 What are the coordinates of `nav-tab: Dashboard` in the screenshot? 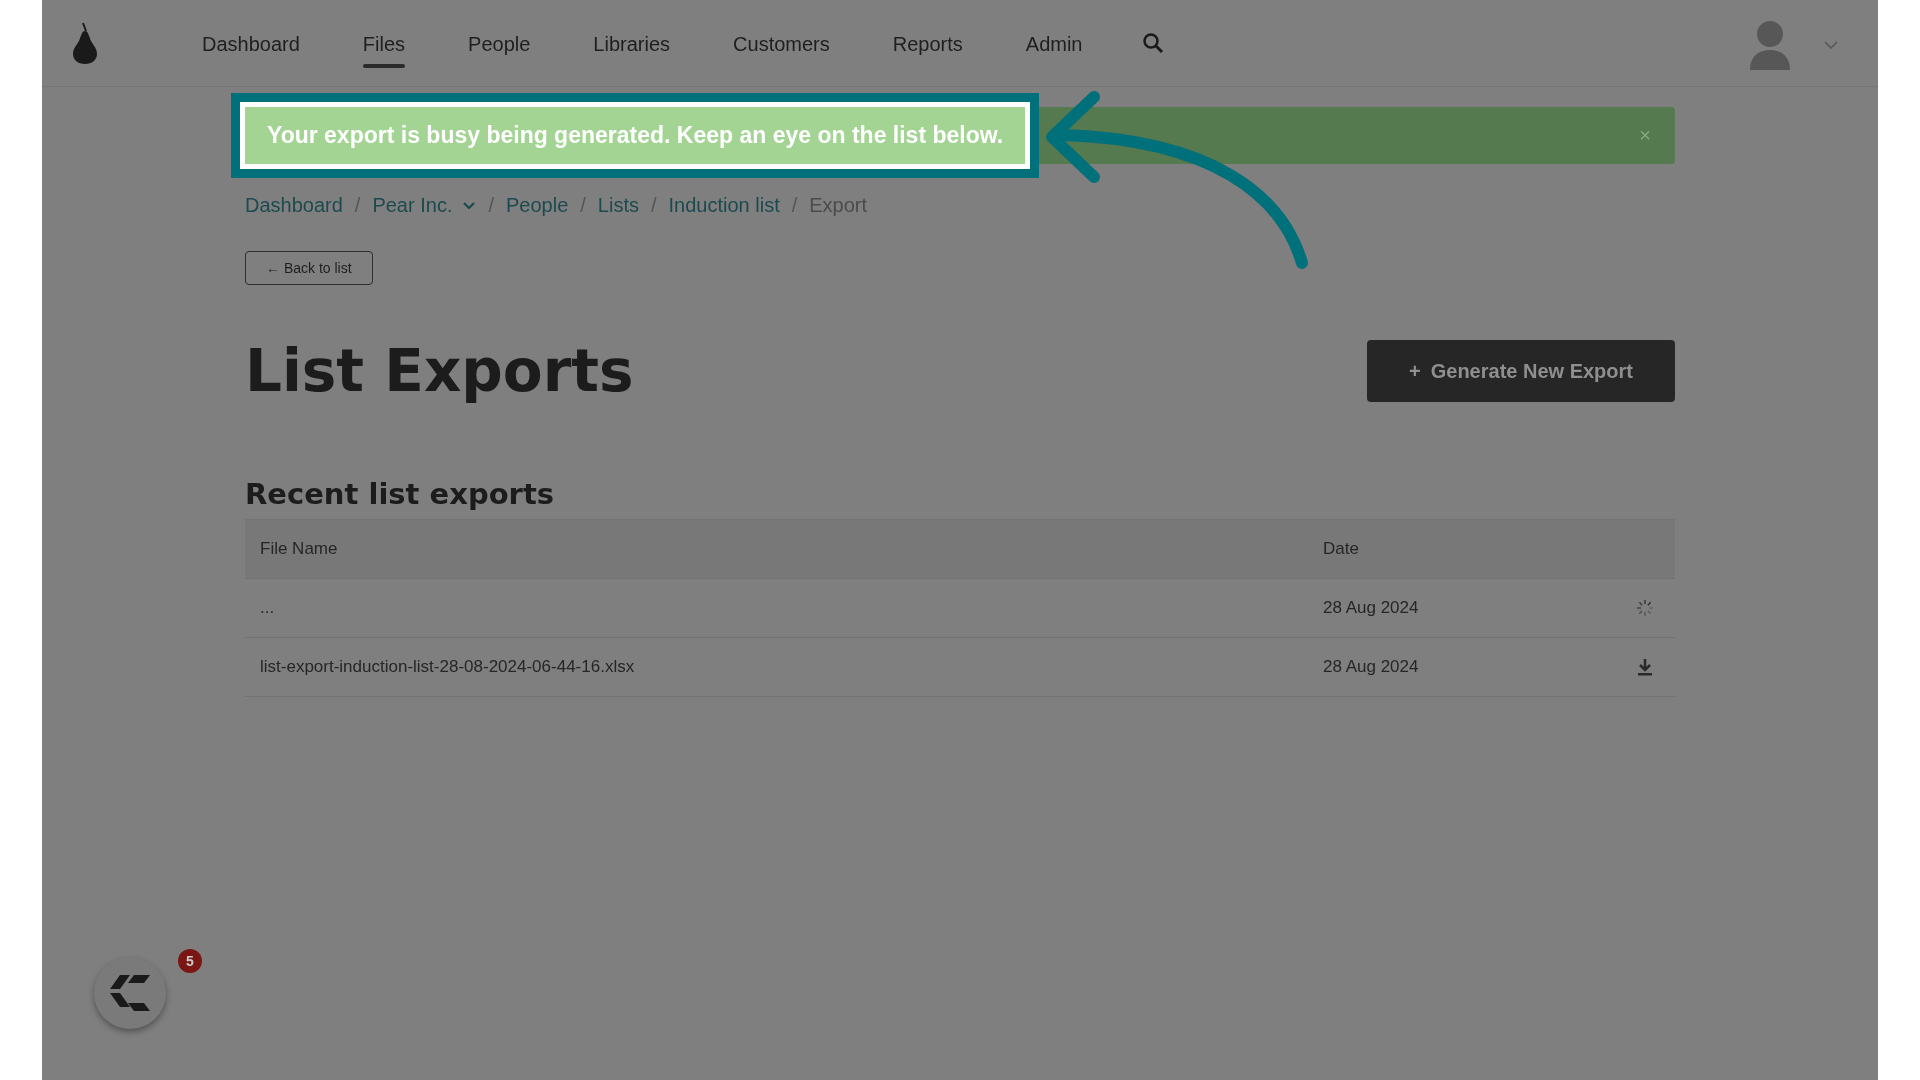 It's located at (251, 43).